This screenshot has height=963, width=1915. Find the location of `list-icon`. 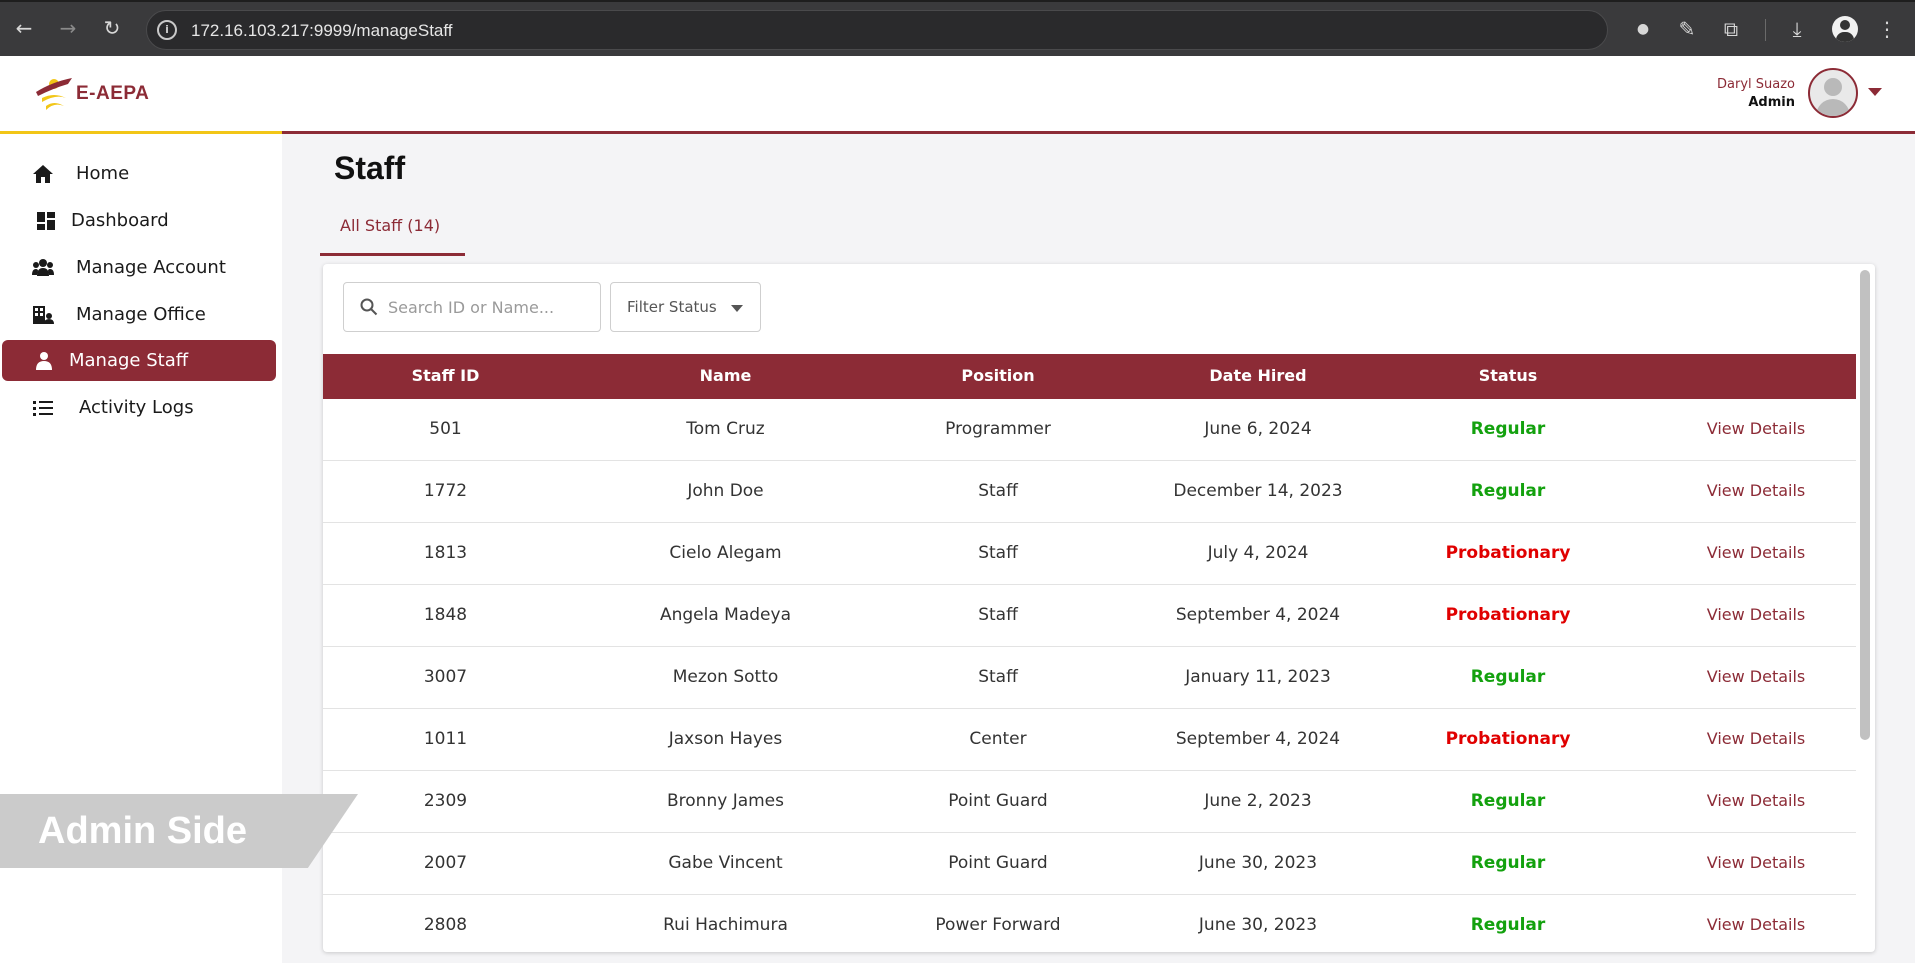

list-icon is located at coordinates (43, 408).